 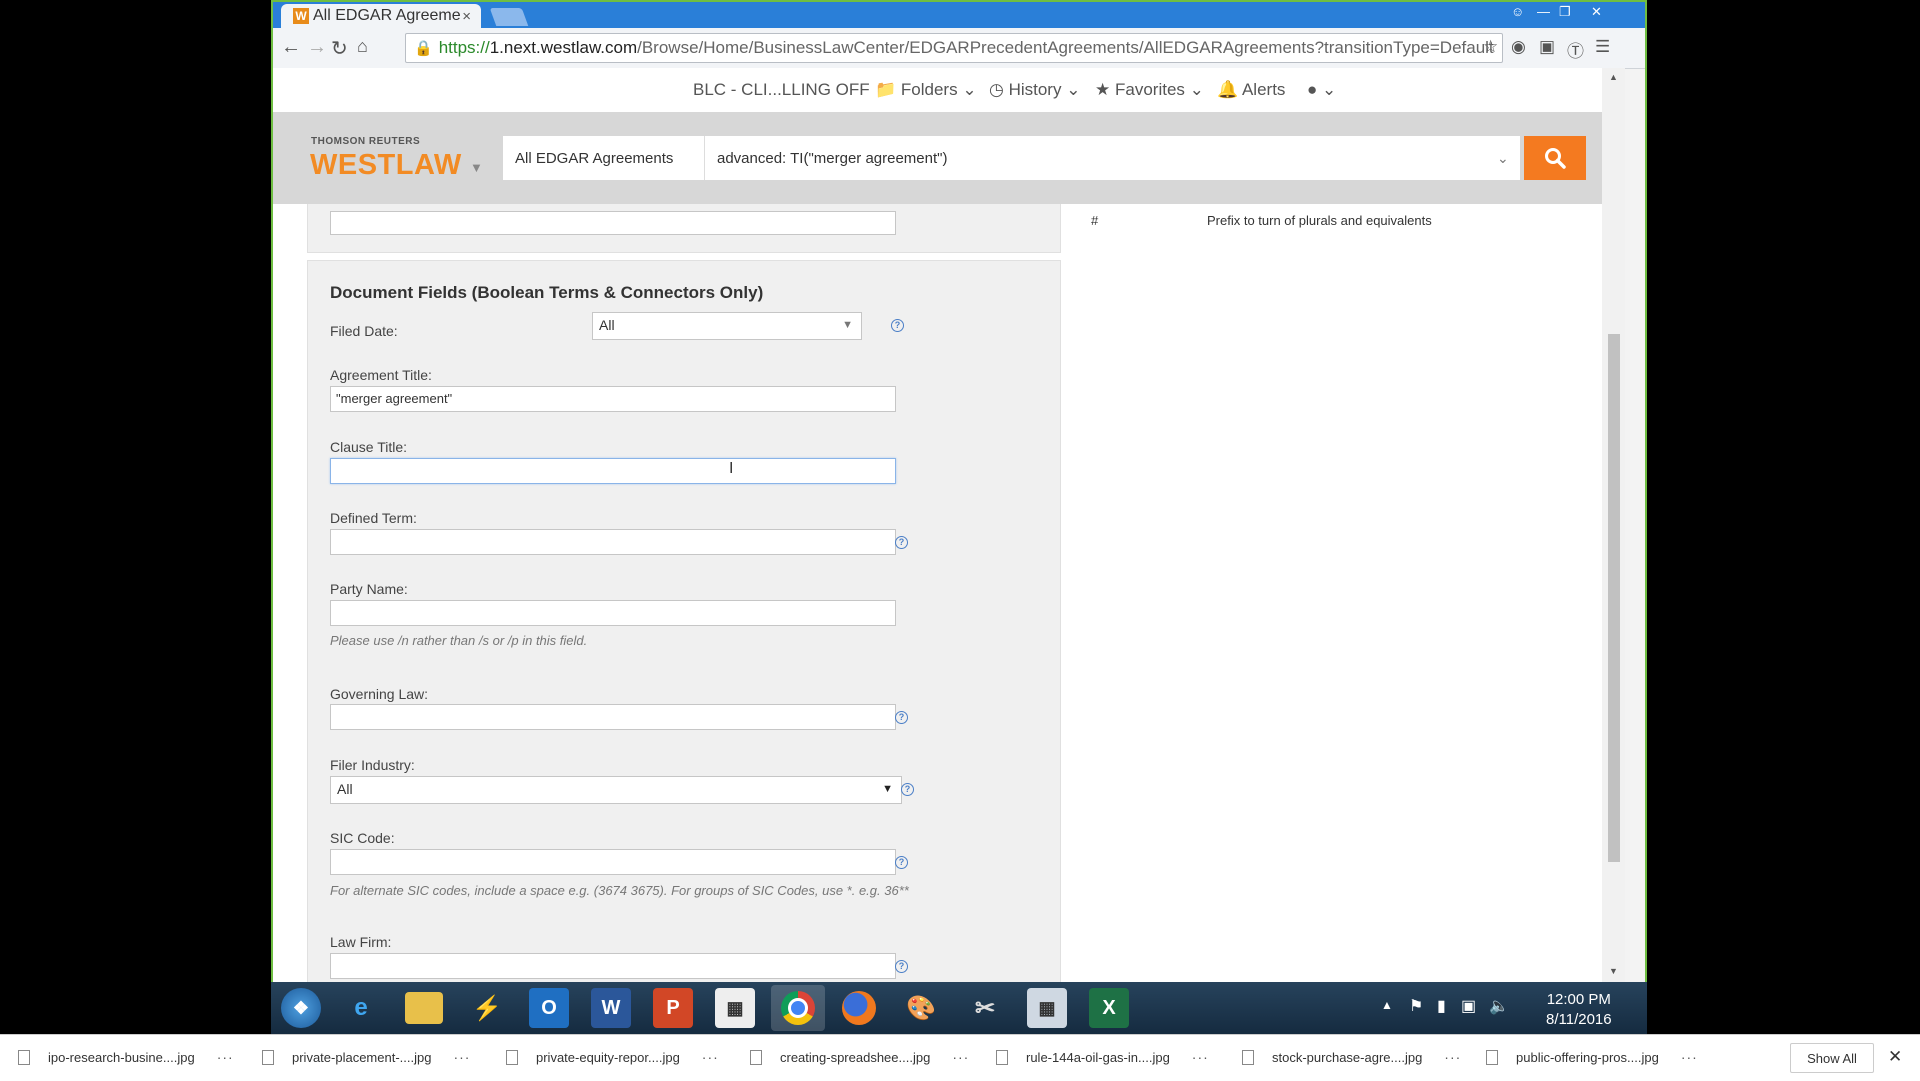 What do you see at coordinates (366, 1057) in the screenshot?
I see `download-item: private-placement-....jpg ···` at bounding box center [366, 1057].